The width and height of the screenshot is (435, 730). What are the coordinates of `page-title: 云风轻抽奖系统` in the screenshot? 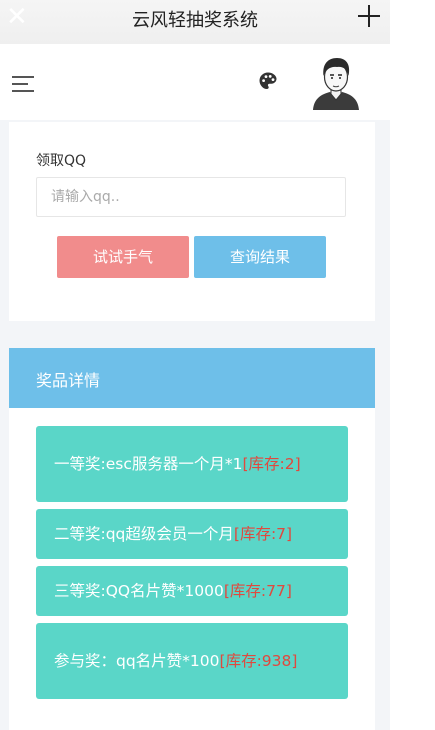 It's located at (195, 20).